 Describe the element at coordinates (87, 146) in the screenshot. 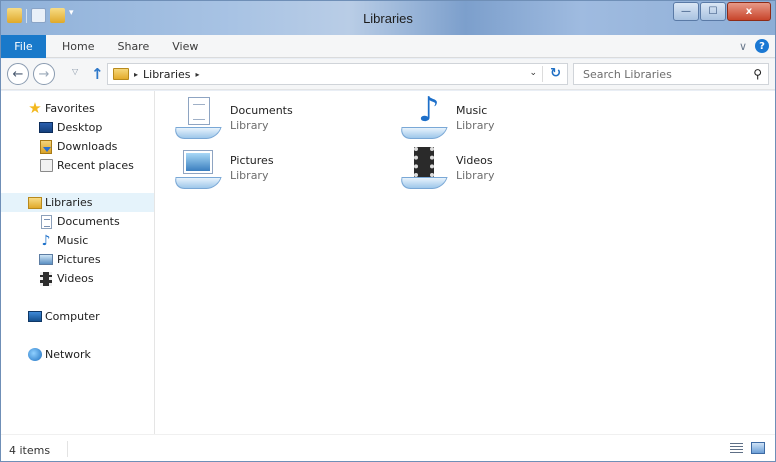

I see `sidebar-item-label: Downloads` at that location.